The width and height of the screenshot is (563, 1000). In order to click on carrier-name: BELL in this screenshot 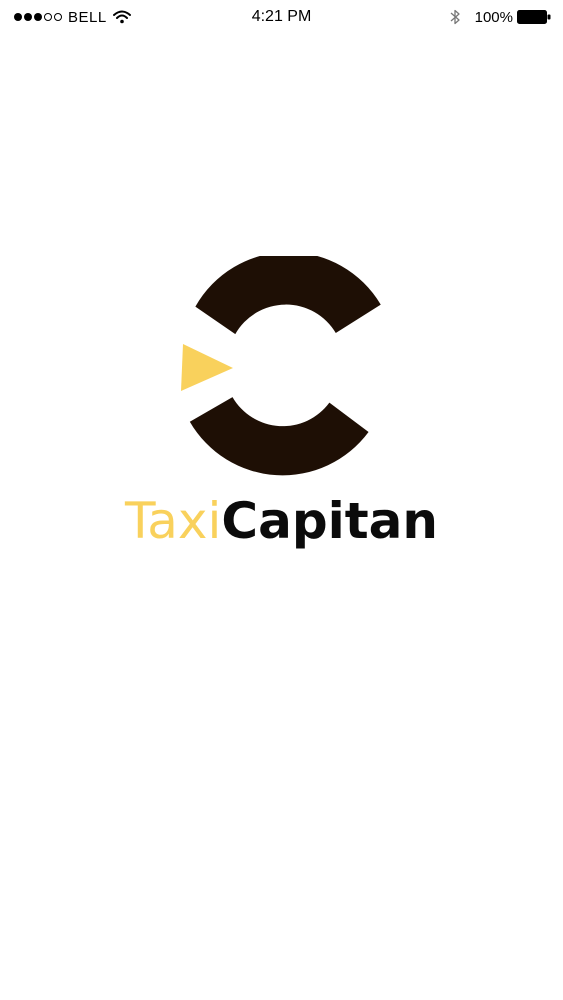, I will do `click(87, 17)`.